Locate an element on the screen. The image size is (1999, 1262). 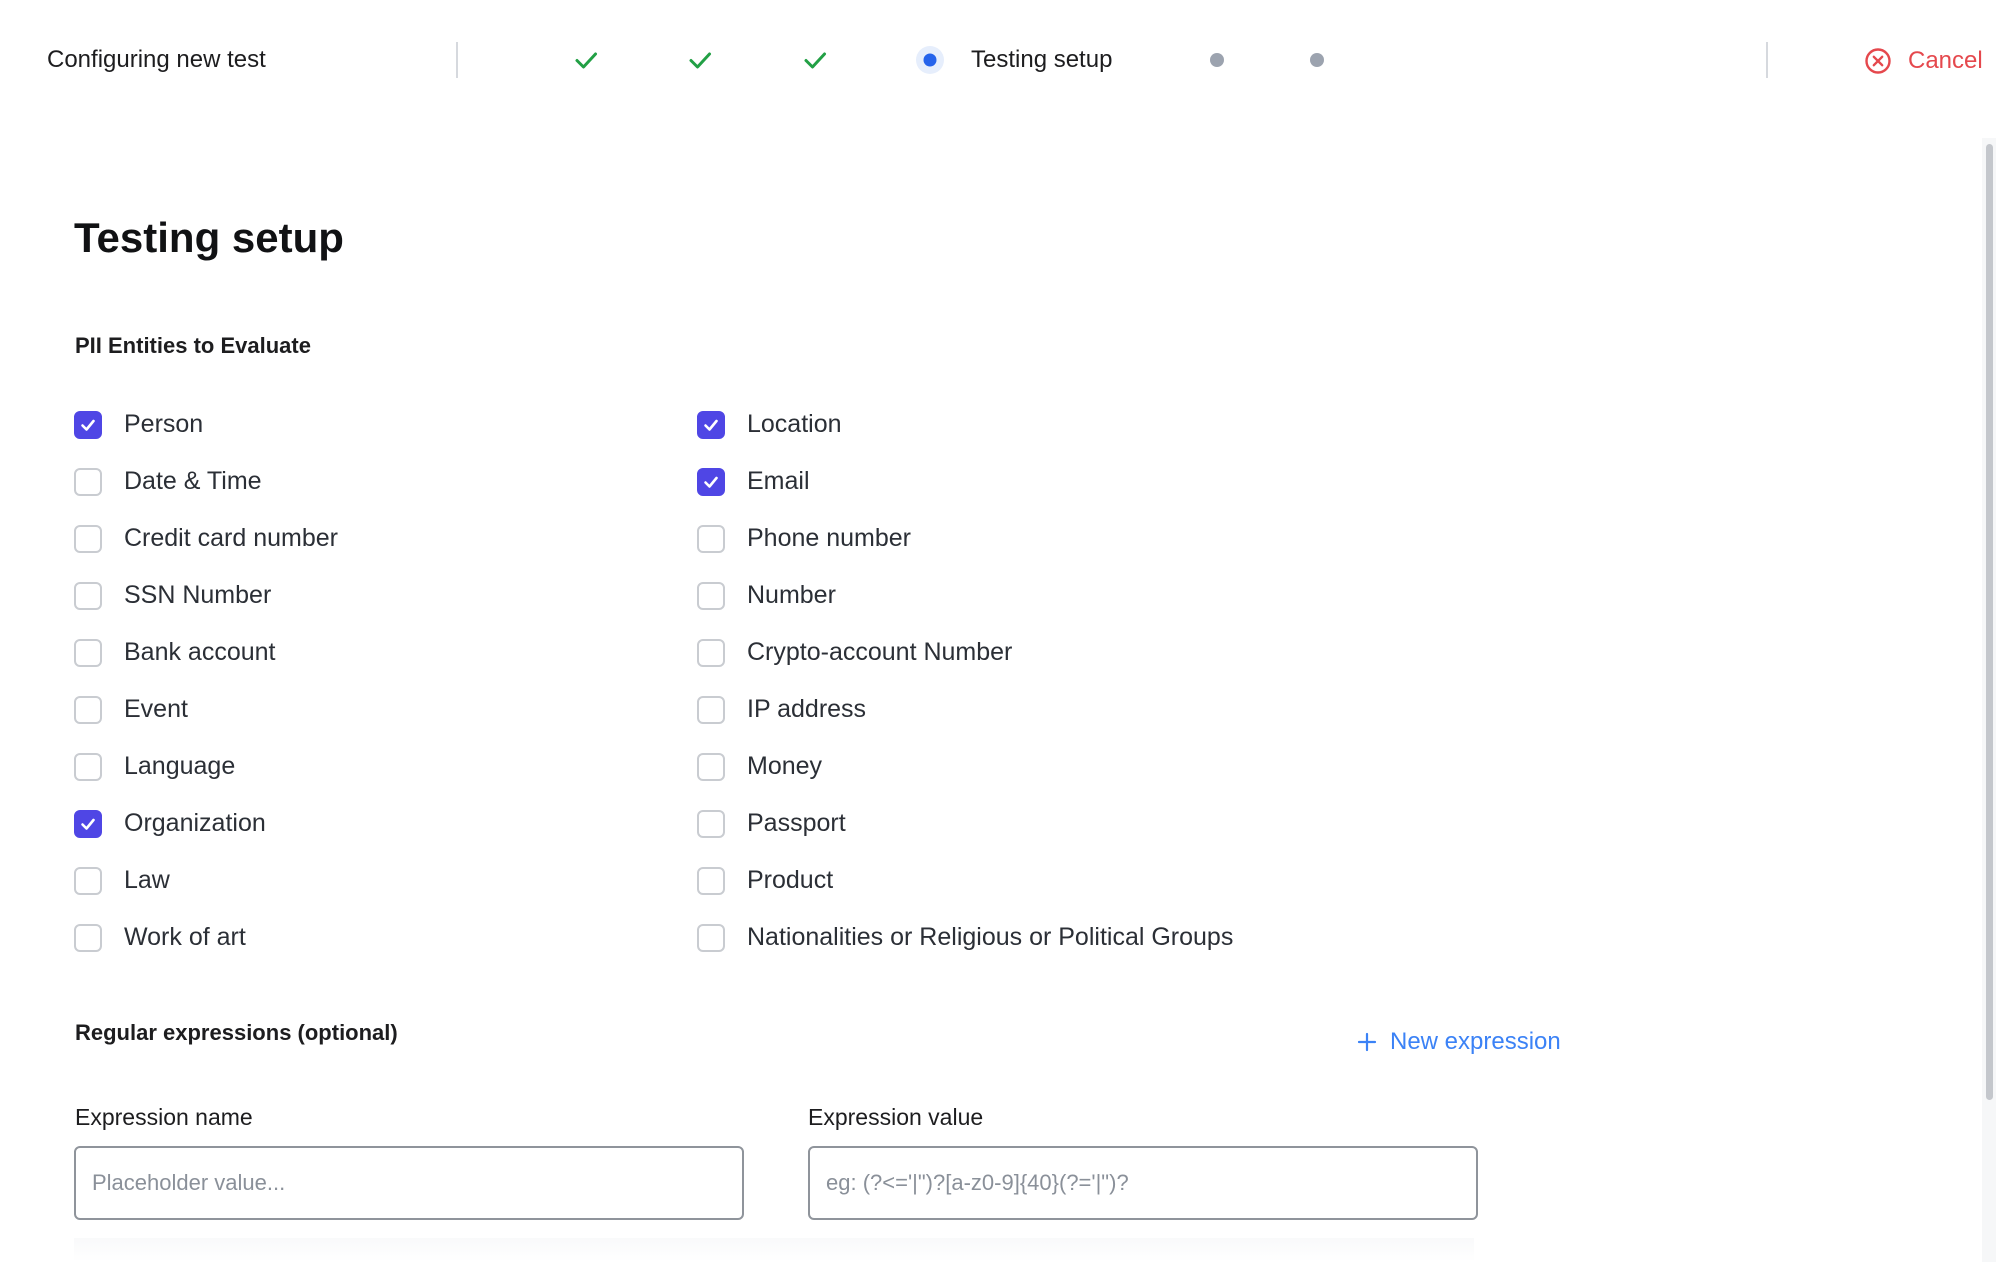
expression-value-input is located at coordinates (1143, 1183).